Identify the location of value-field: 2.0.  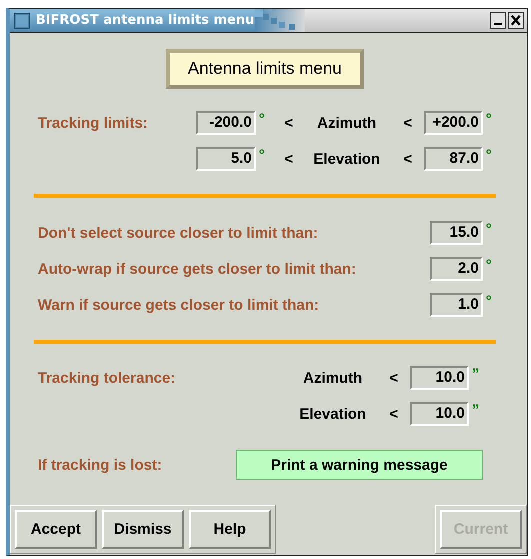
(456, 269).